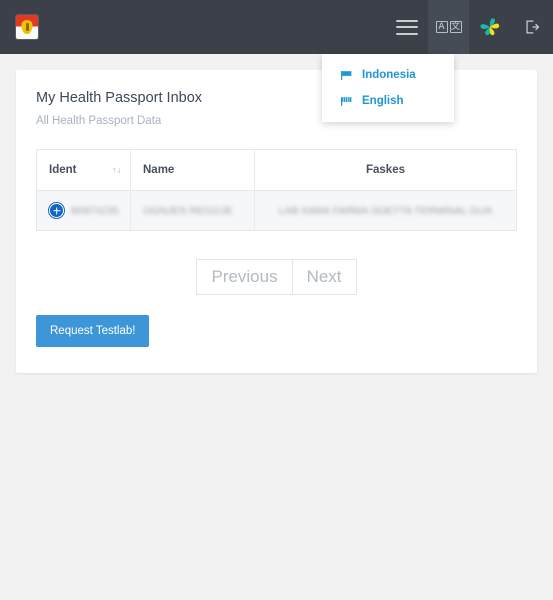 The width and height of the screenshot is (553, 600). I want to click on column-header-faskes: Faskes, so click(385, 170).